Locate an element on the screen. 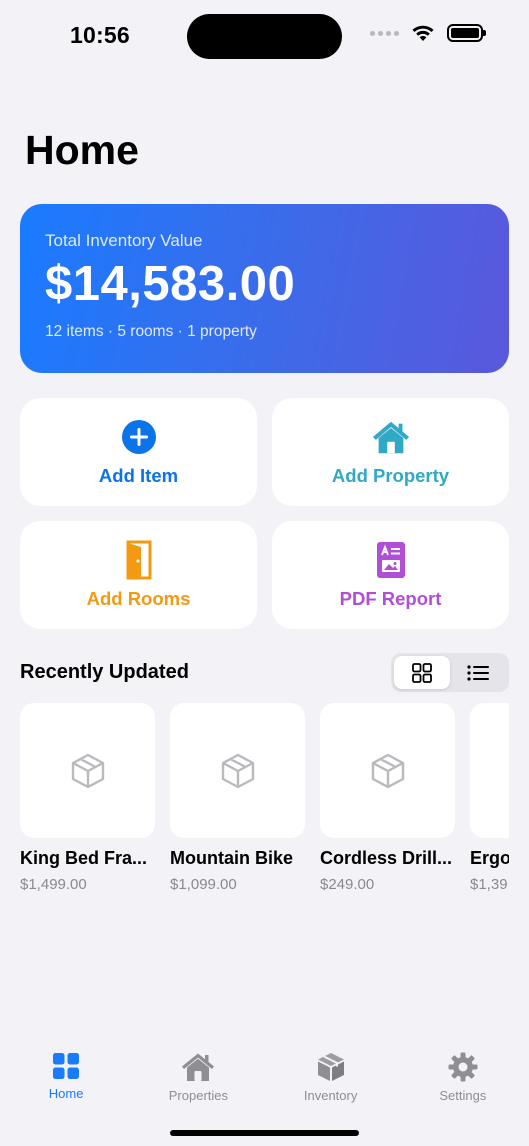 This screenshot has height=1146, width=529. home-indicator is located at coordinates (264, 1133).